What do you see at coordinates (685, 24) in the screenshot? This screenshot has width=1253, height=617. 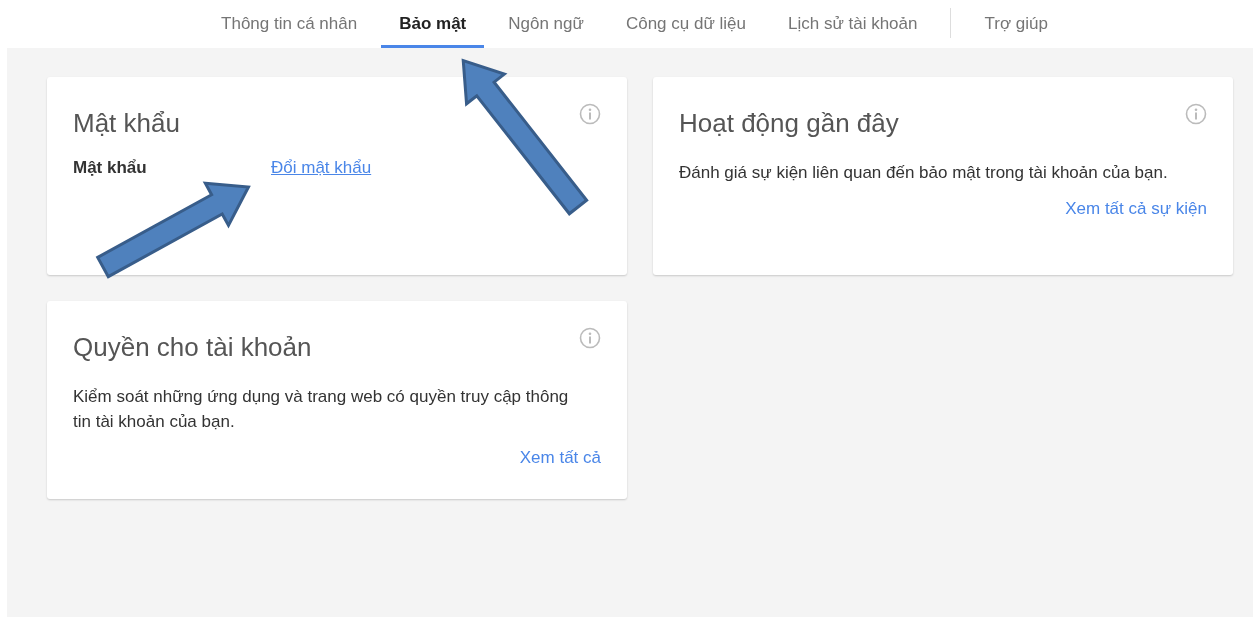 I see `nav-tab: Công cụ dữ liệu` at bounding box center [685, 24].